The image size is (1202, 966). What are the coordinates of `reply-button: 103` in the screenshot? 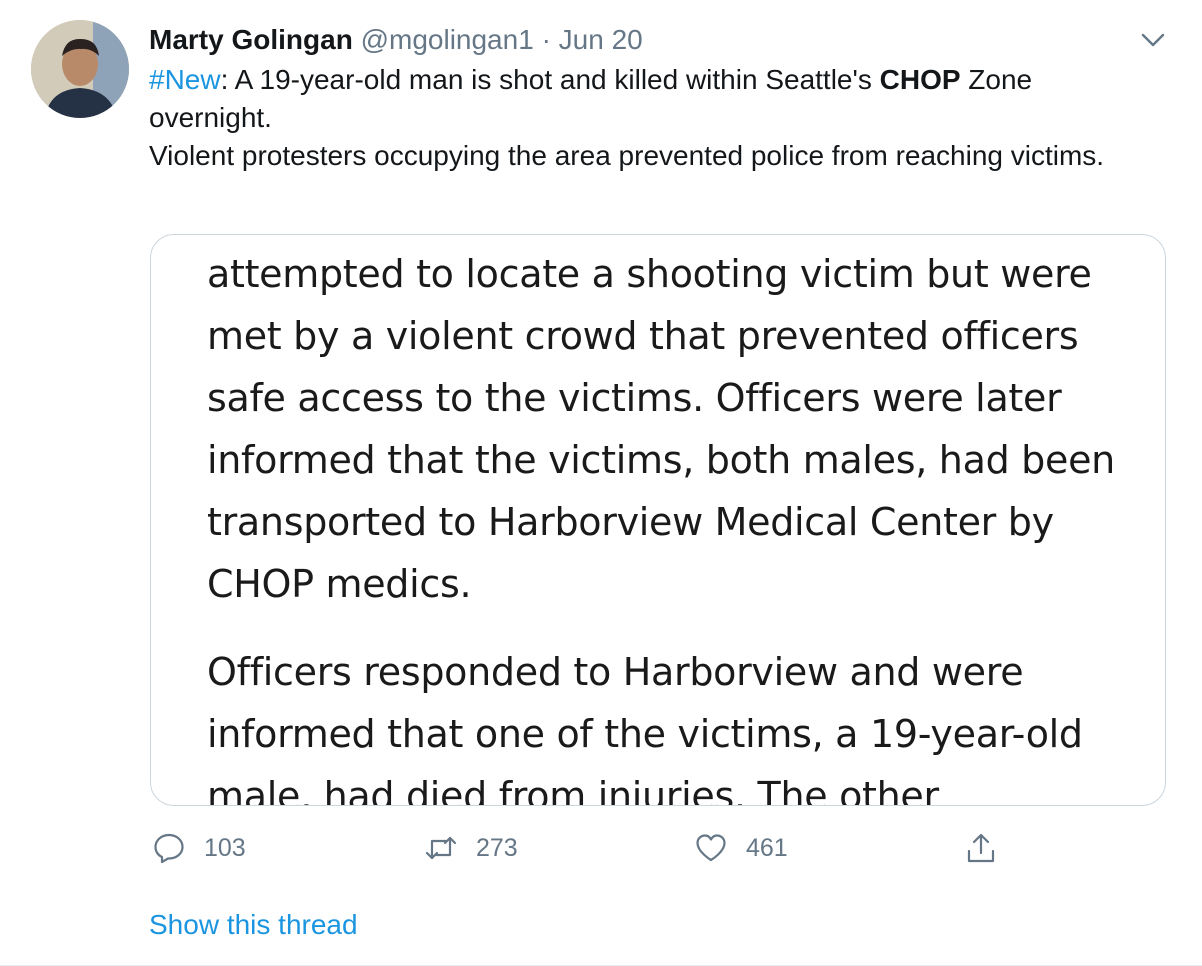 It's located at (199, 848).